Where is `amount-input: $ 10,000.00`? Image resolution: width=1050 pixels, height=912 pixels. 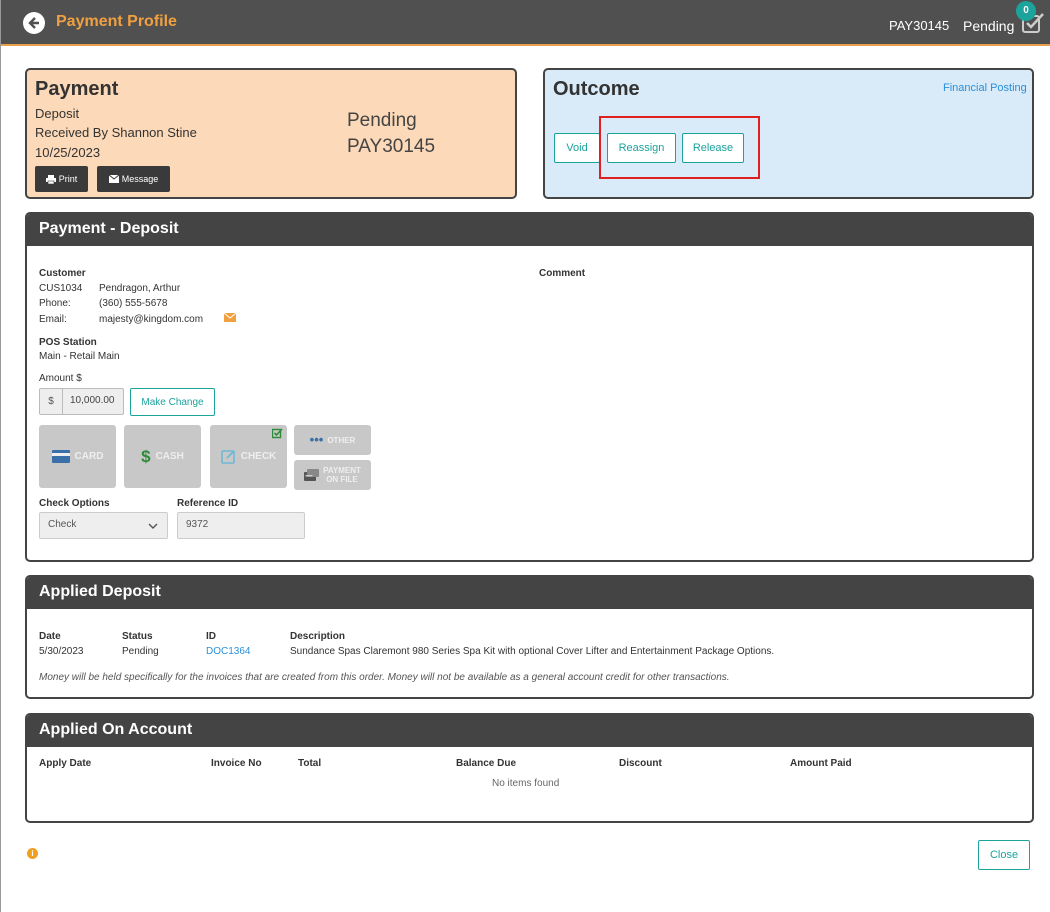
amount-input: $ 10,000.00 is located at coordinates (81, 401).